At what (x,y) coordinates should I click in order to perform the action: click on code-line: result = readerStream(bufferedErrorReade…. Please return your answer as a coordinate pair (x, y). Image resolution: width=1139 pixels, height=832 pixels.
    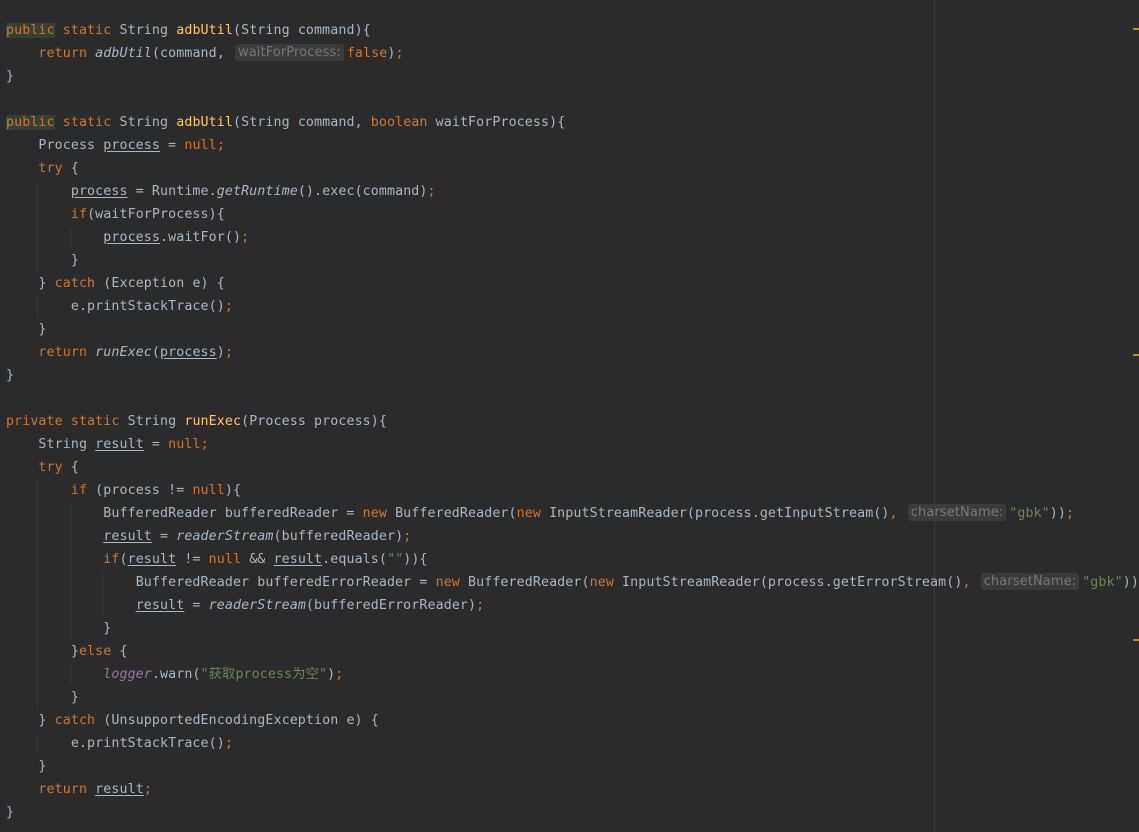
    Looking at the image, I should click on (572, 605).